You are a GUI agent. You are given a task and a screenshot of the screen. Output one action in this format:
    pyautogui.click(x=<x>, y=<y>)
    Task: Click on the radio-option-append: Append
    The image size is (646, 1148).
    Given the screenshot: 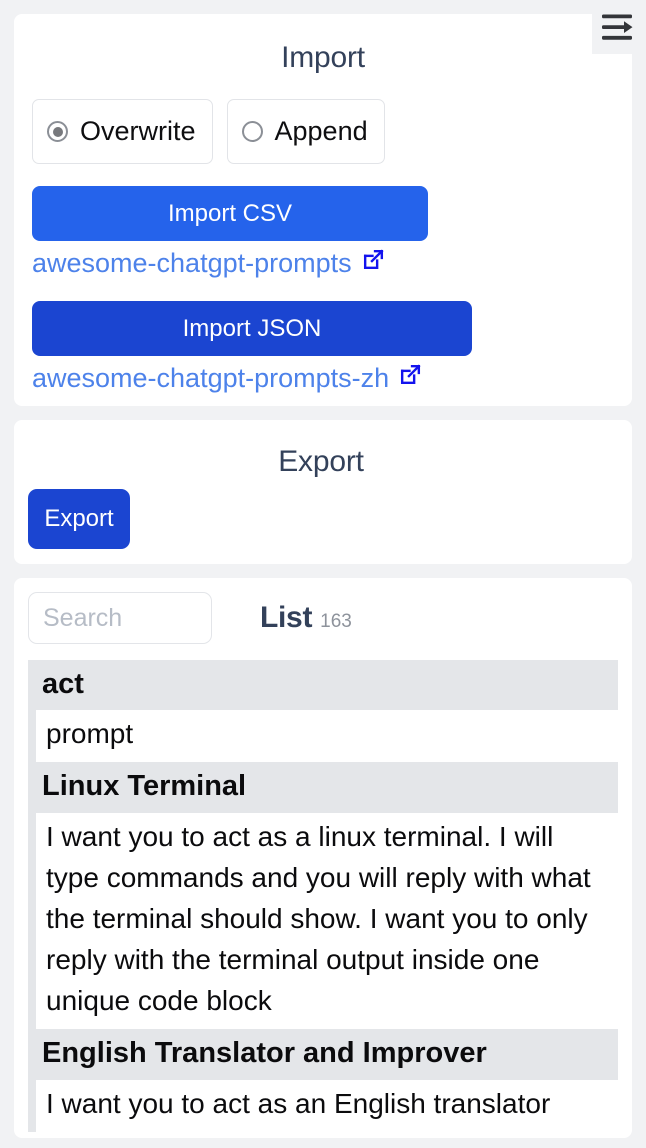 What is the action you would take?
    pyautogui.click(x=305, y=131)
    